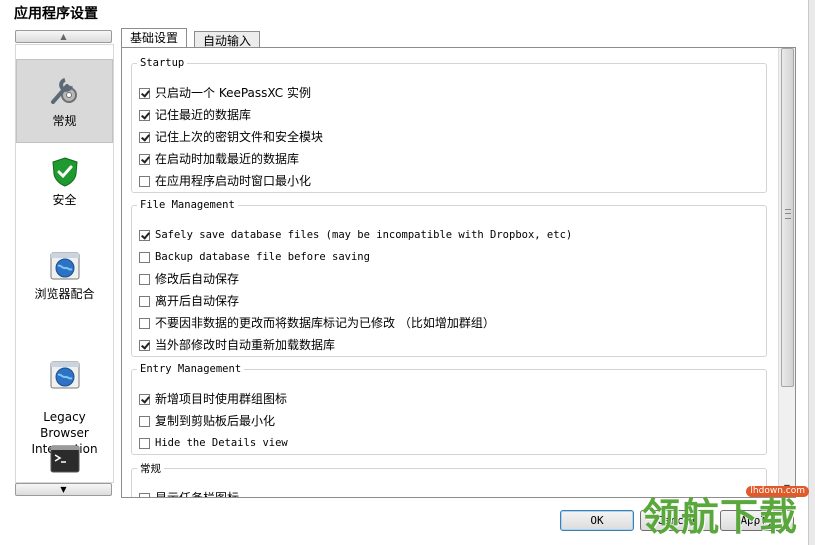  Describe the element at coordinates (154, 38) in the screenshot. I see `tab-basic-settings: 基础设置` at that location.